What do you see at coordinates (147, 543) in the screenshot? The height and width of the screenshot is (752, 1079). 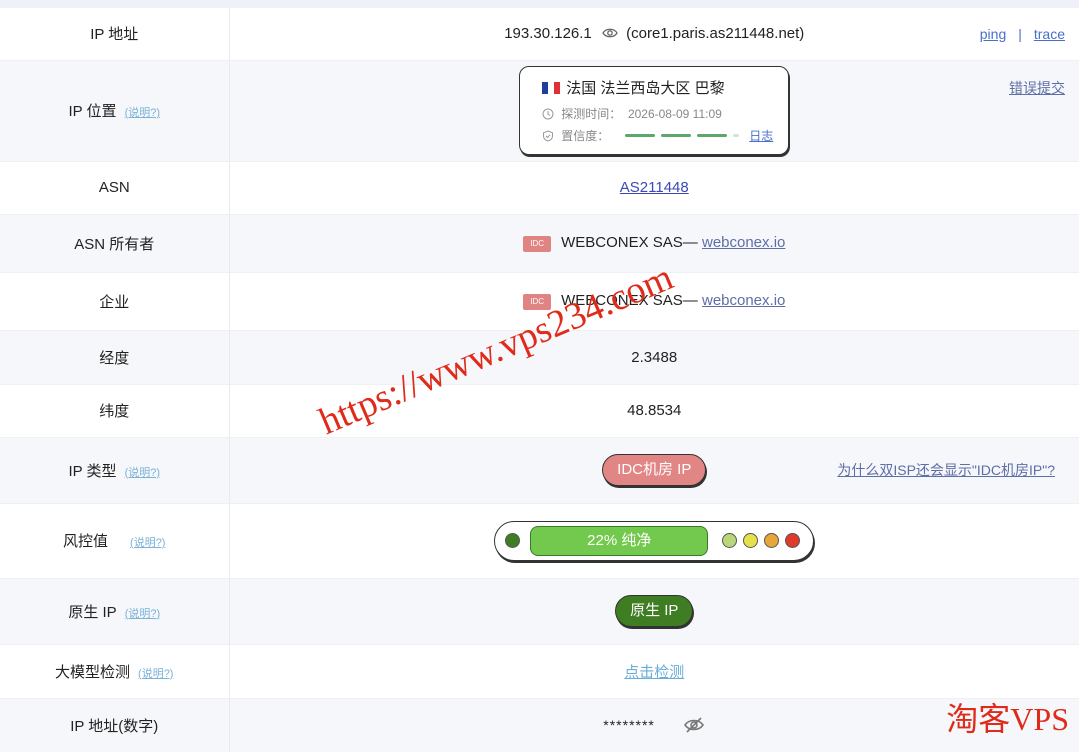 I see `risk-hint-link: (说明?)` at bounding box center [147, 543].